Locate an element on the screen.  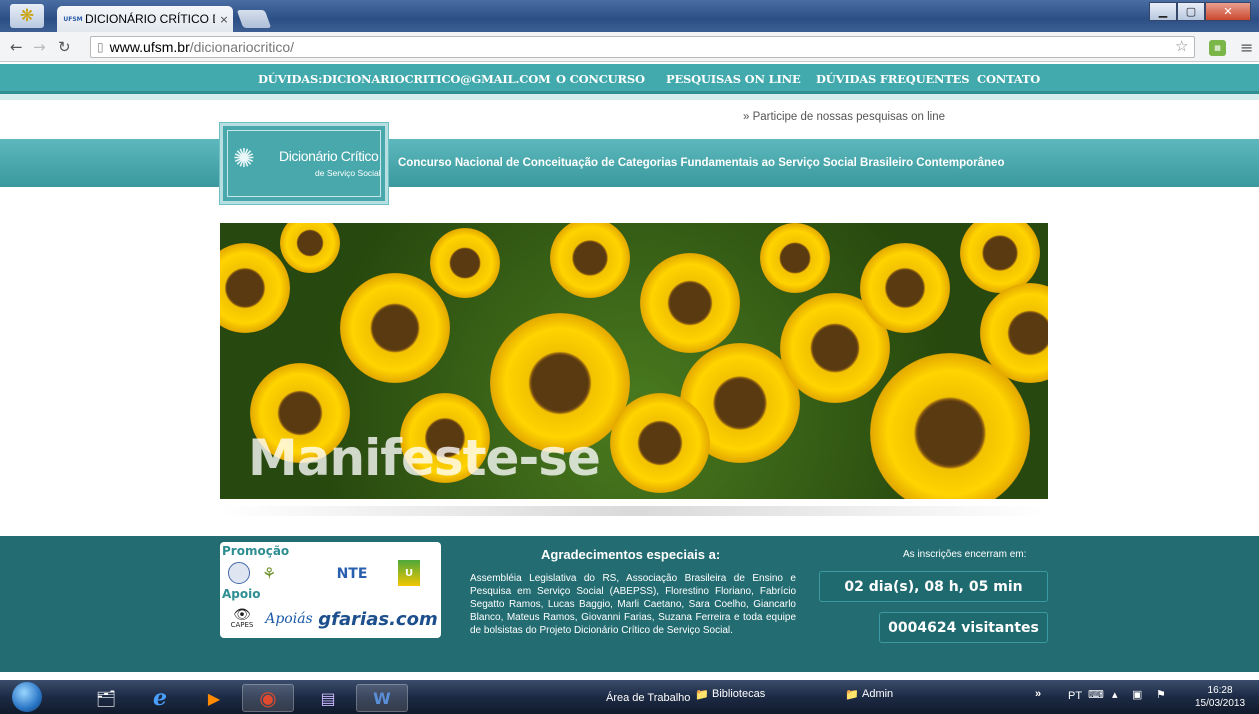
dss-logo-icon: ⚘ is located at coordinates (269, 573).